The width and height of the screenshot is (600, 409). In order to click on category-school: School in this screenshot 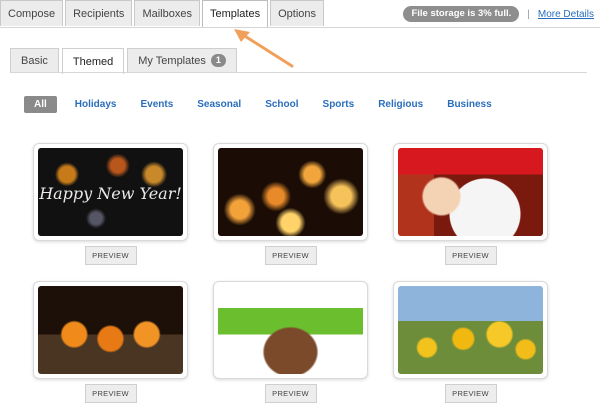, I will do `click(281, 104)`.